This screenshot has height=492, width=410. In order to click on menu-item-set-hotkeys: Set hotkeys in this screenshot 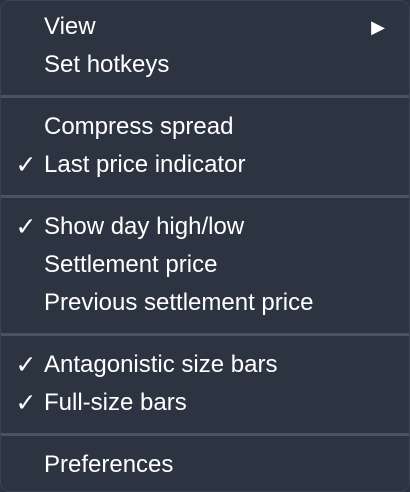, I will do `click(205, 65)`.